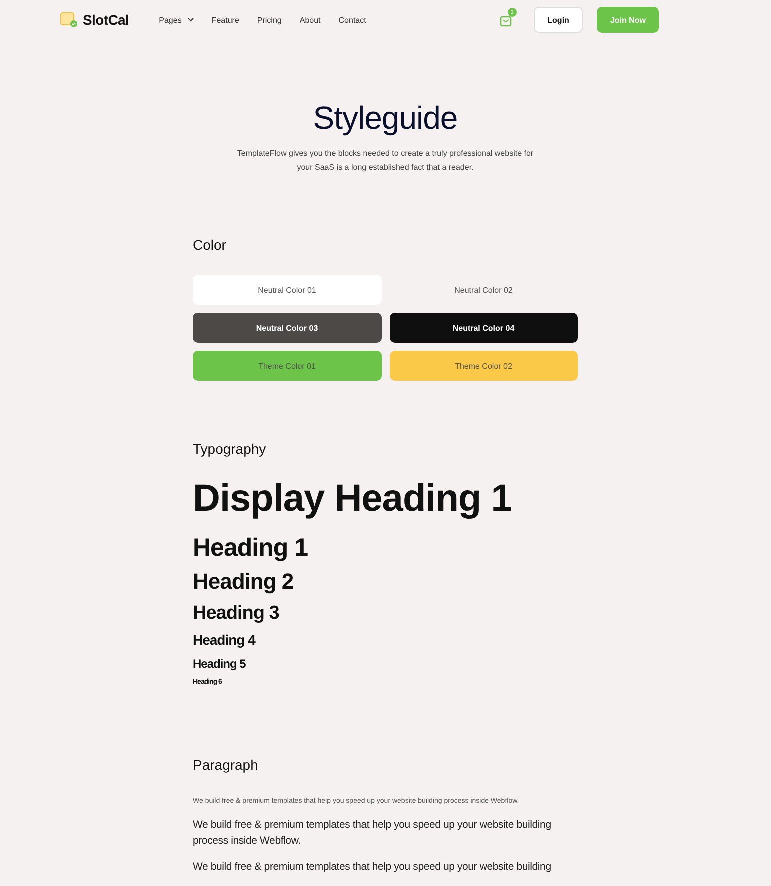 Image resolution: width=771 pixels, height=886 pixels. Describe the element at coordinates (310, 20) in the screenshot. I see `nav-link: About` at that location.